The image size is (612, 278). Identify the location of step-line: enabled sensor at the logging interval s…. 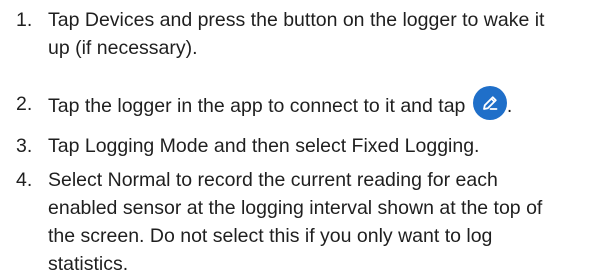
(295, 208).